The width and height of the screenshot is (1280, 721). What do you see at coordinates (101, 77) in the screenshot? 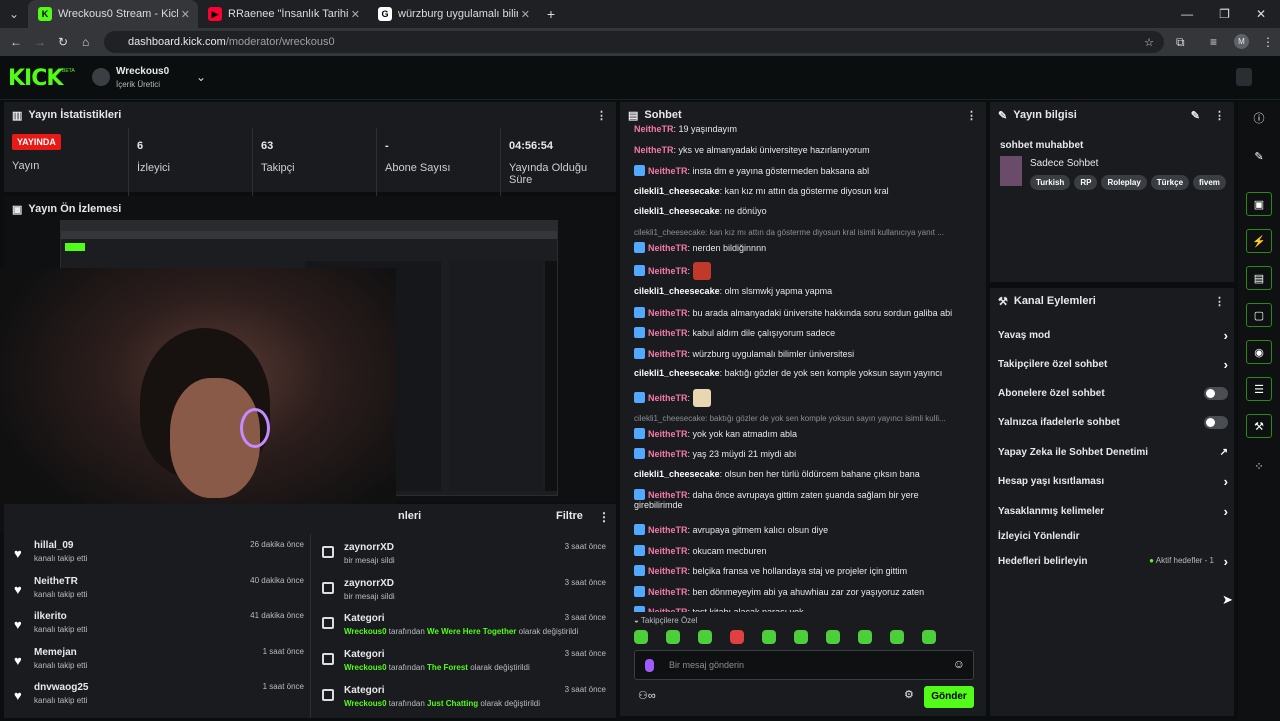
I see `channel-avatar` at bounding box center [101, 77].